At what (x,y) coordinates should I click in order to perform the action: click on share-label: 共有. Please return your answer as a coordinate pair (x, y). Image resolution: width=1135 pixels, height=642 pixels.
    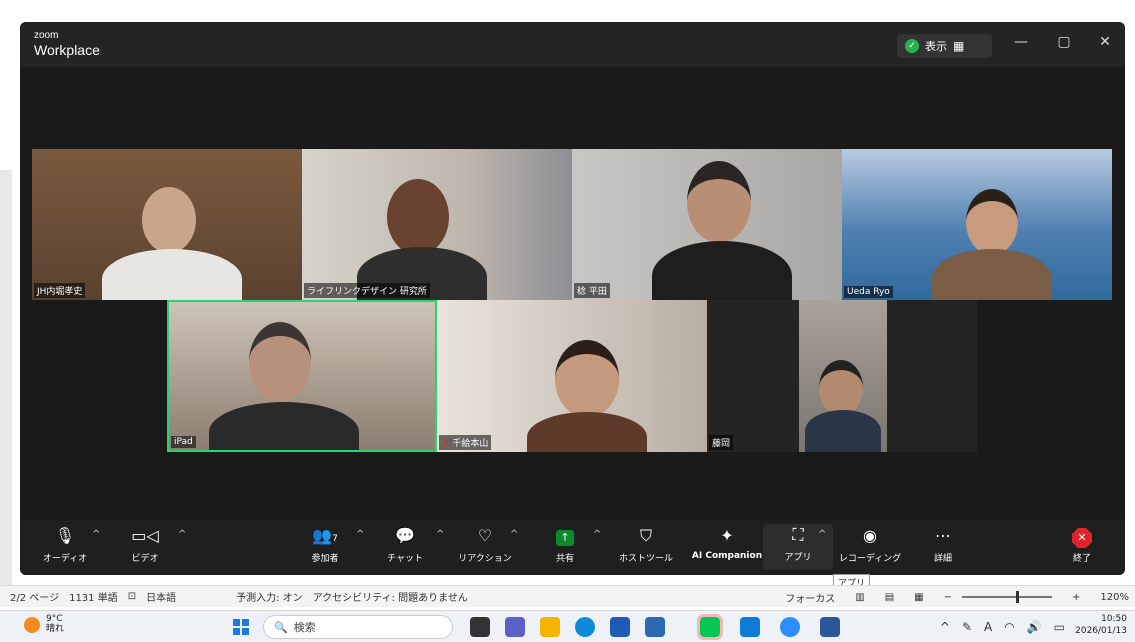
    Looking at the image, I should click on (564, 559).